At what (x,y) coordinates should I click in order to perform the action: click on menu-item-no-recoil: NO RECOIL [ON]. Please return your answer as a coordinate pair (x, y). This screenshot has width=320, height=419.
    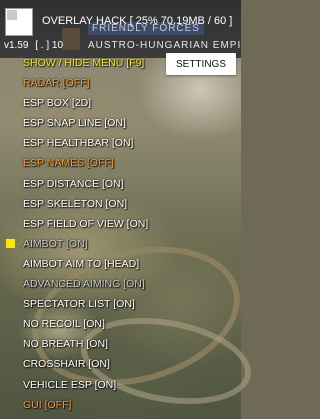
    Looking at the image, I should click on (85, 324).